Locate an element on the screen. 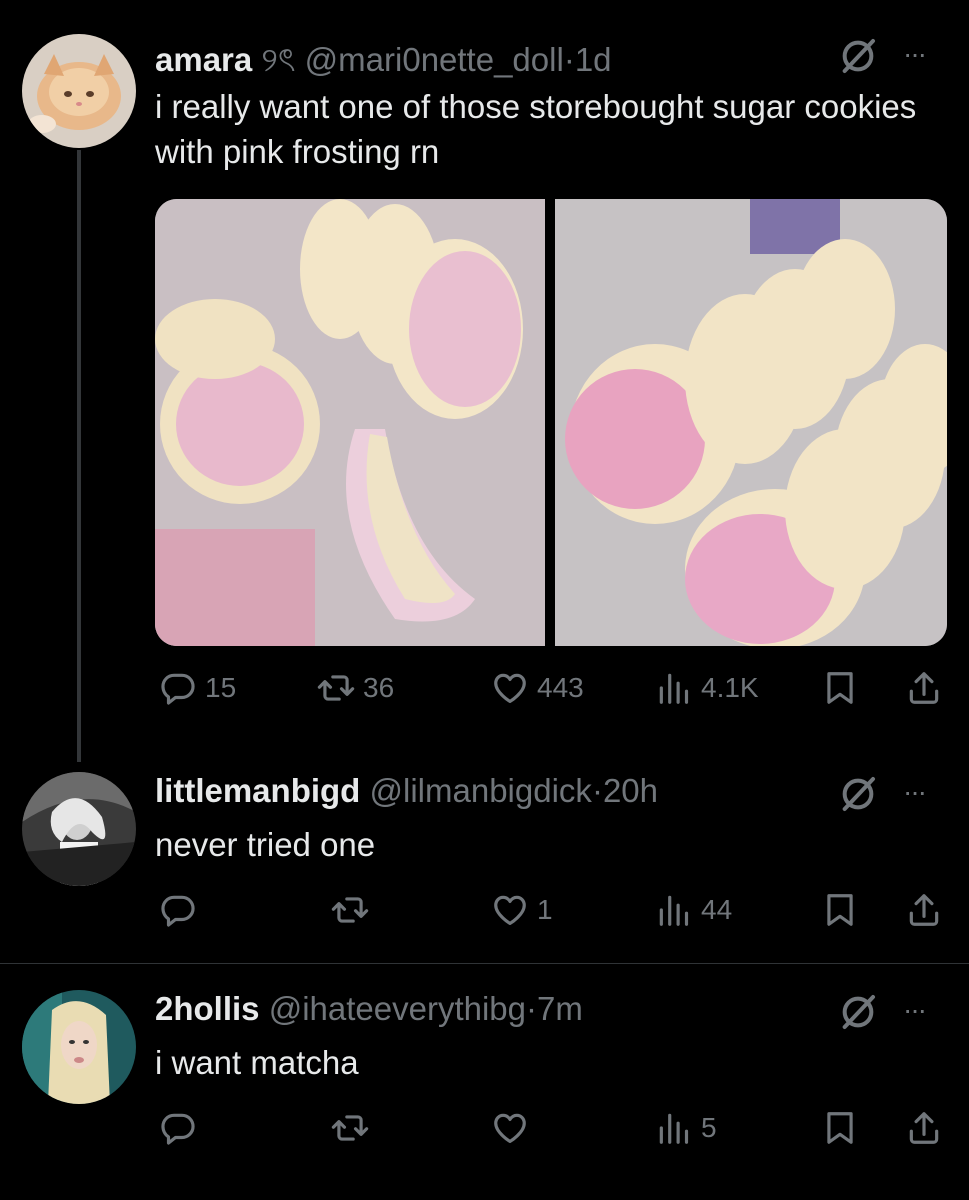 This screenshot has width=969, height=1200. views-button: 5 is located at coordinates (686, 1128).